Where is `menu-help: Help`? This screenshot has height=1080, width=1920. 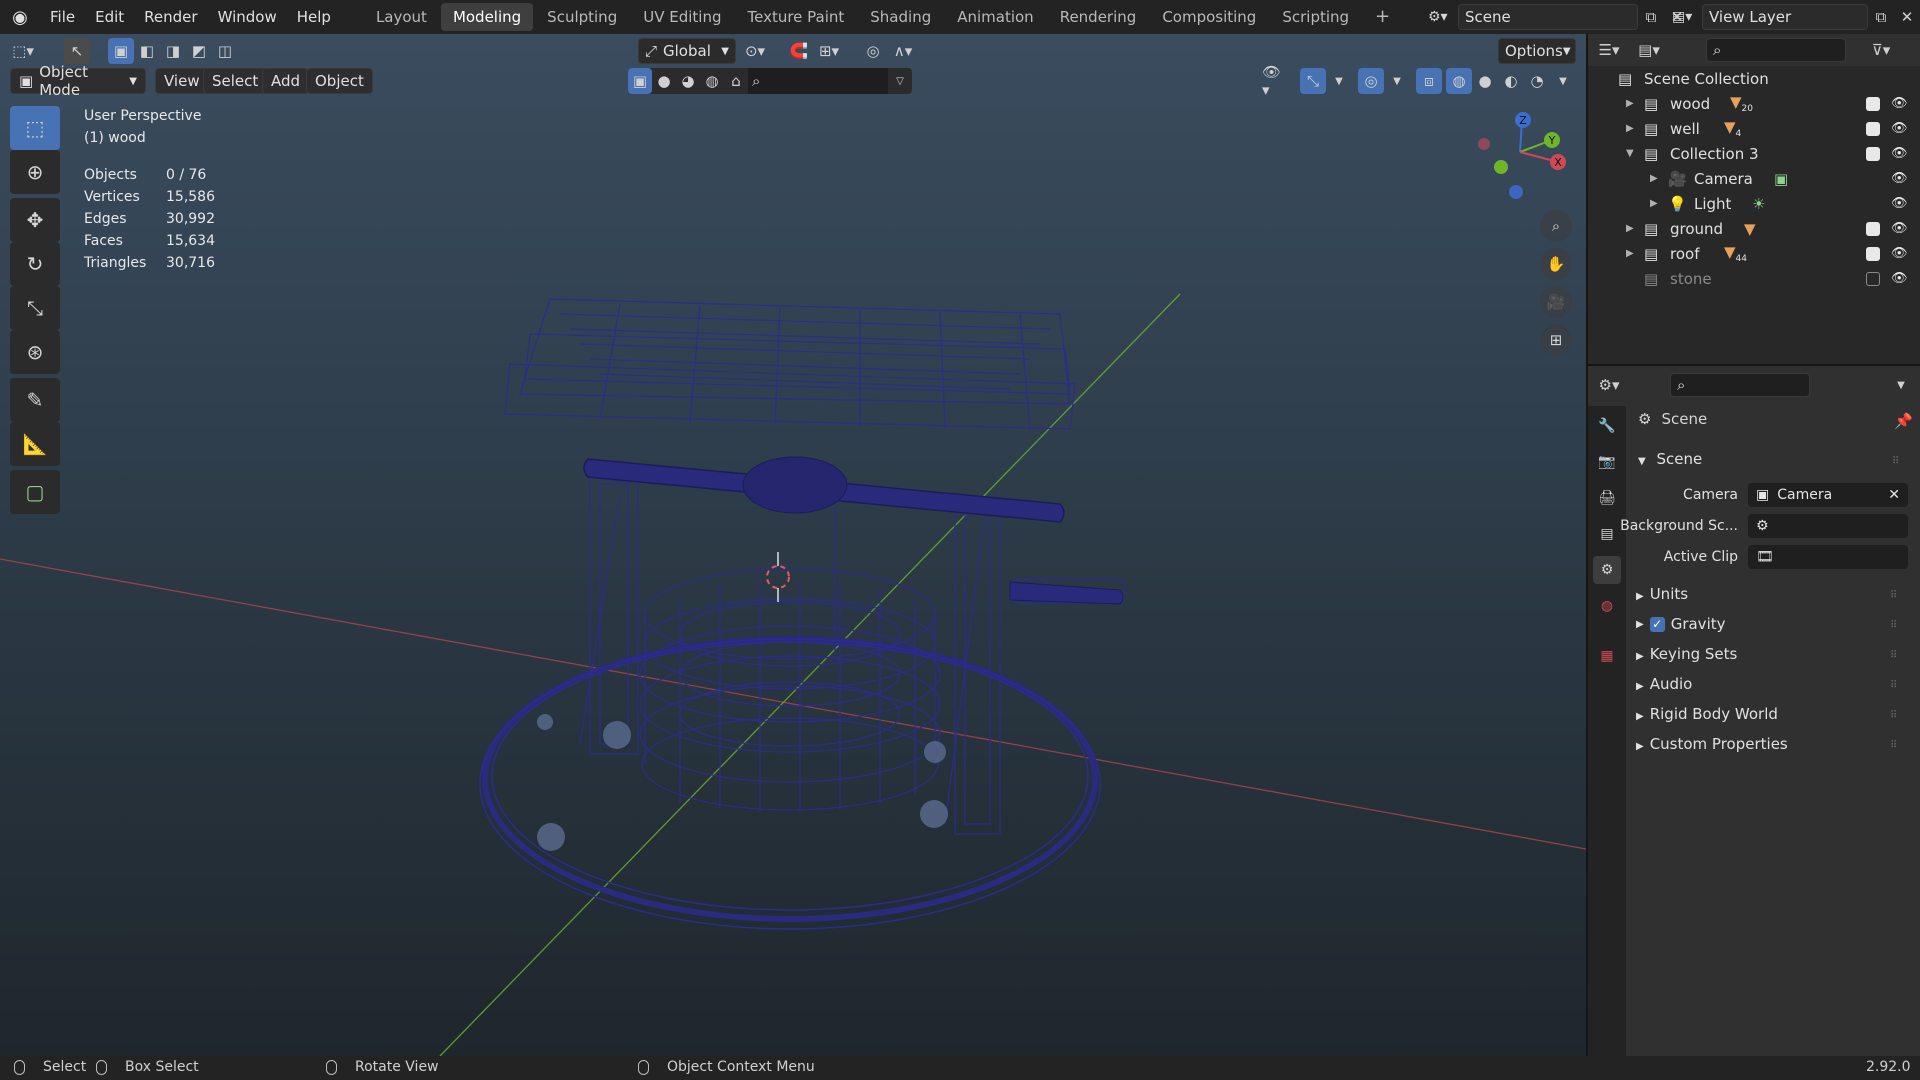 menu-help: Help is located at coordinates (314, 17).